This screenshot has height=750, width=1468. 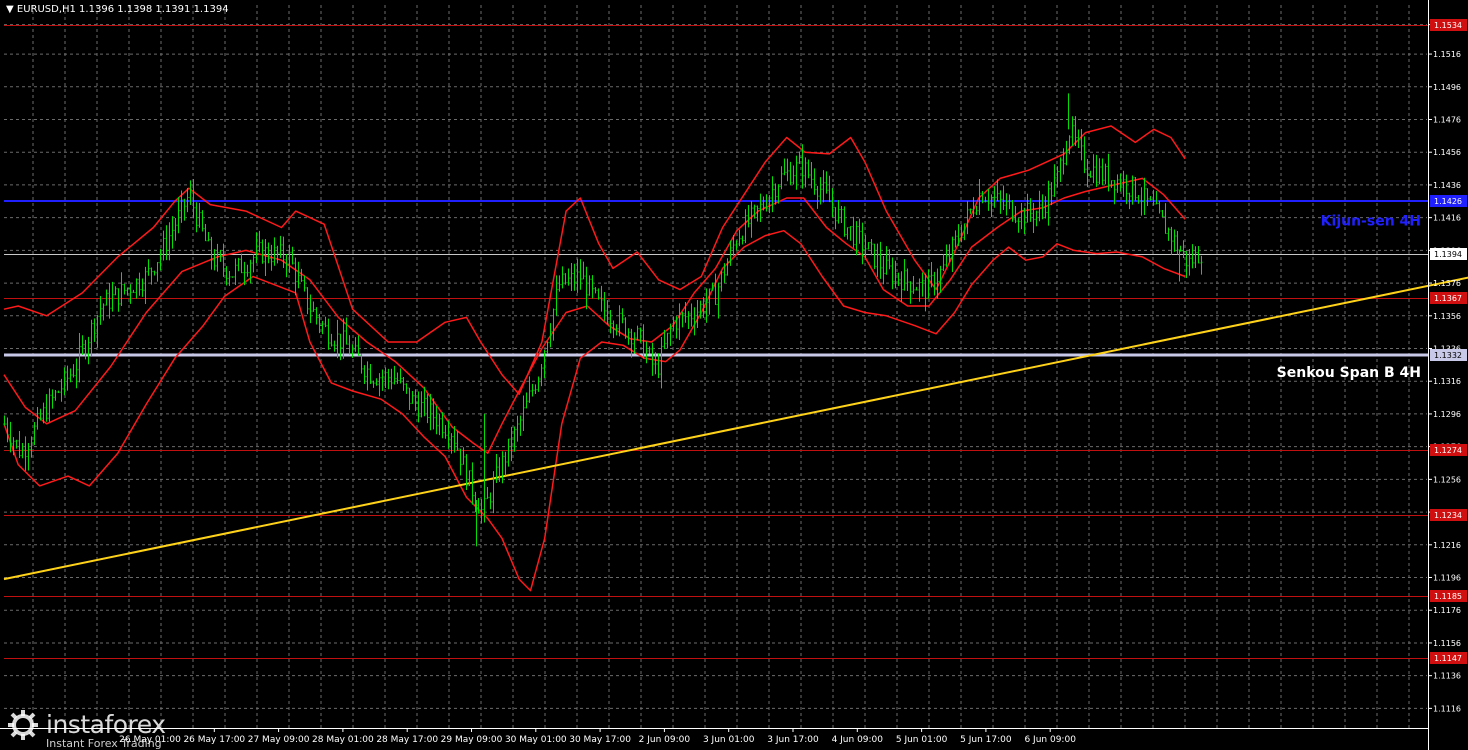 I want to click on level-price-tag: 1.1234, so click(x=1448, y=515).